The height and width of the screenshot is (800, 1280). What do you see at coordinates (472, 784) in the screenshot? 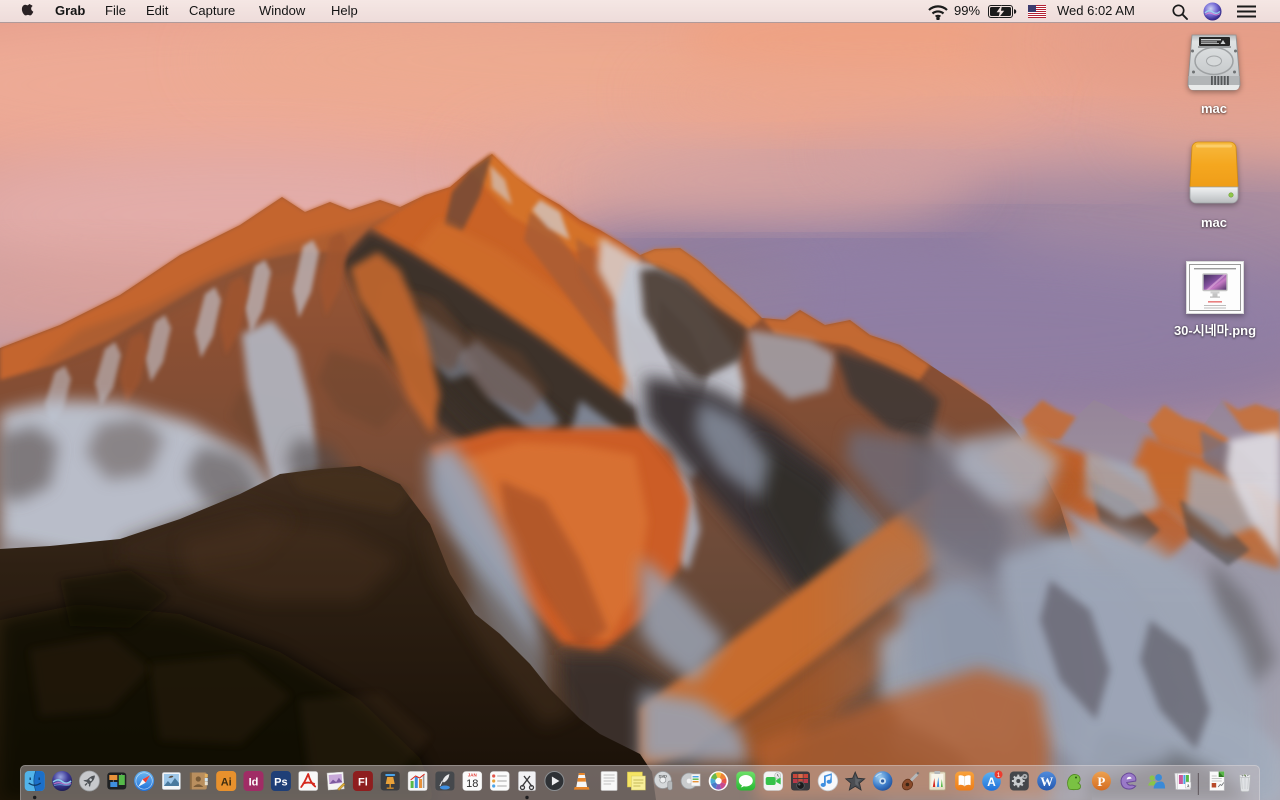
I see `svg-text: 18` at bounding box center [472, 784].